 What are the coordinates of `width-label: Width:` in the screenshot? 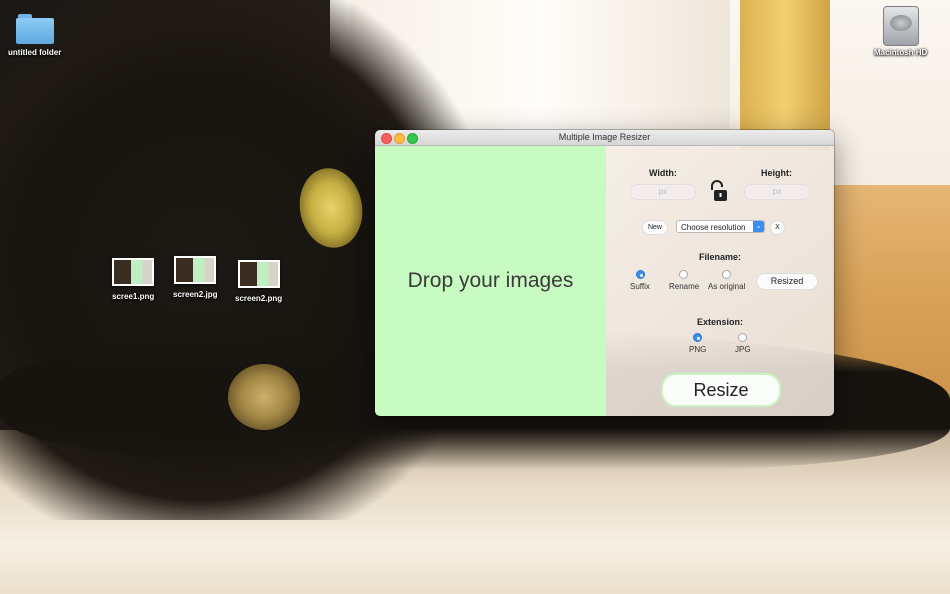 It's located at (663, 173).